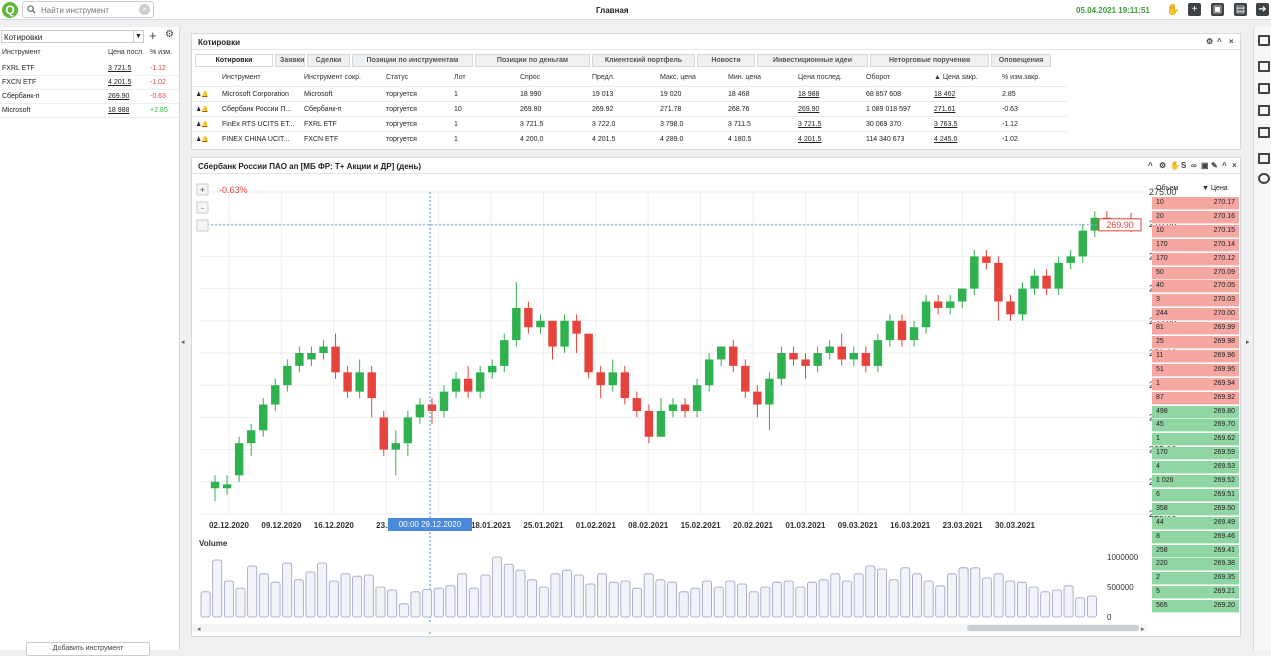 The height and width of the screenshot is (656, 1271). I want to click on analytics-icon, so click(1264, 110).